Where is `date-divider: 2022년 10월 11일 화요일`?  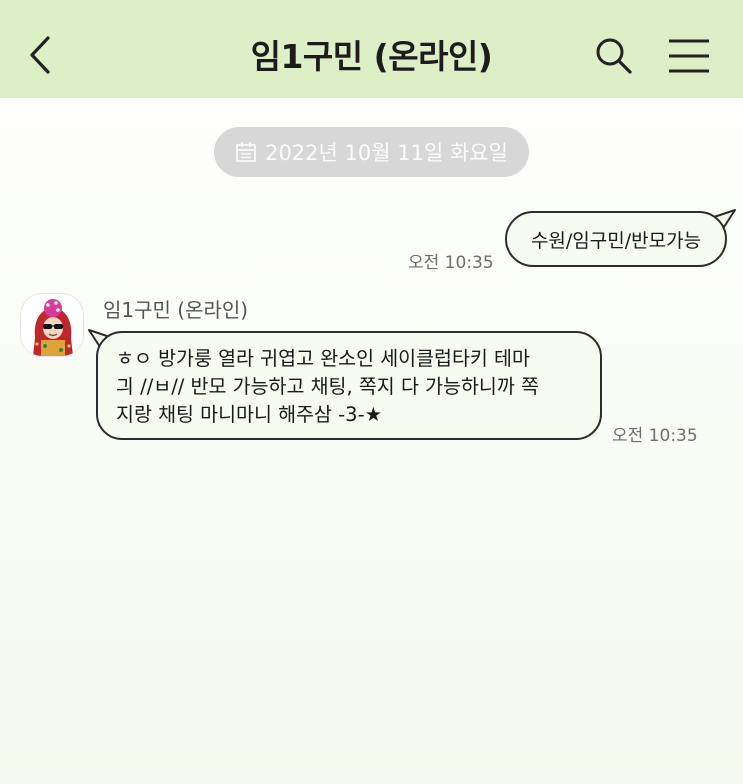
date-divider: 2022년 10월 11일 화요일 is located at coordinates (371, 152).